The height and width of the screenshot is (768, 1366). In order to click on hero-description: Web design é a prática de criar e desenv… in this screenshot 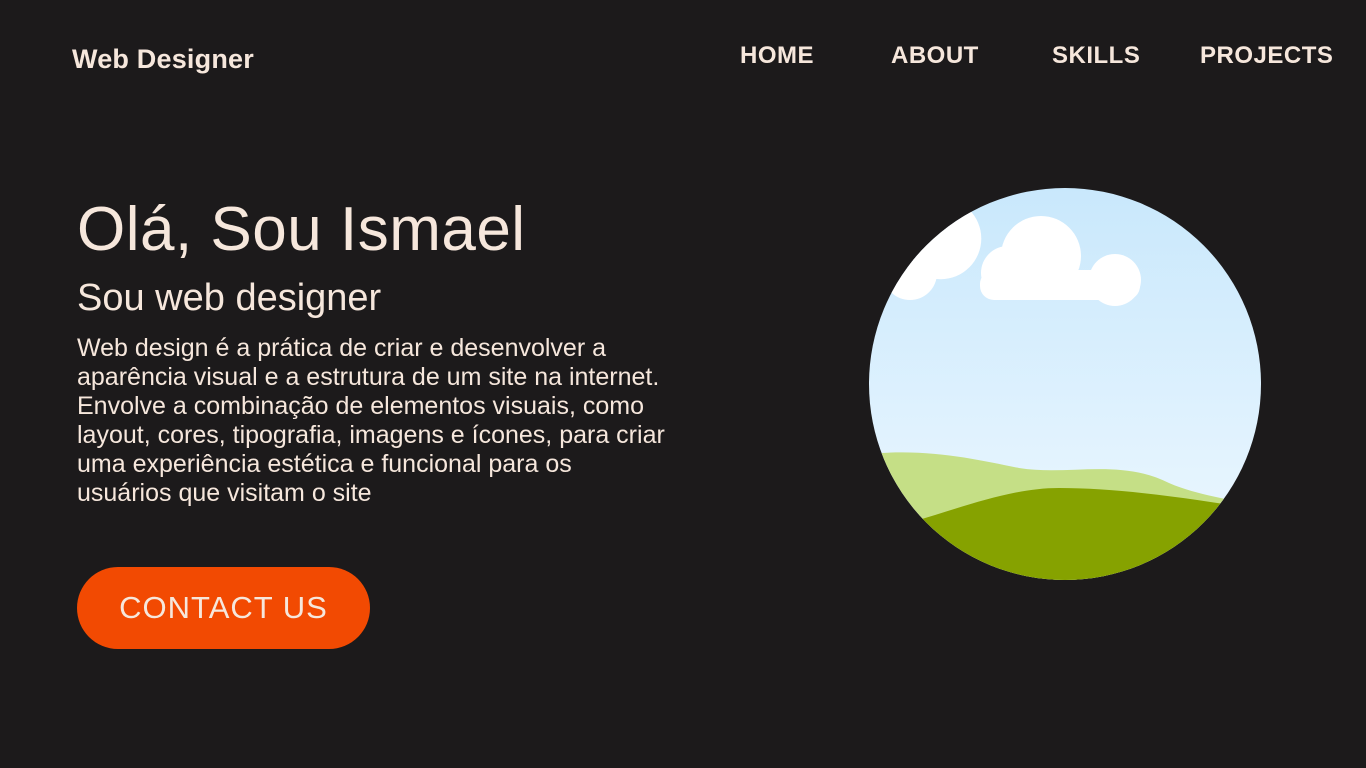, I will do `click(371, 420)`.